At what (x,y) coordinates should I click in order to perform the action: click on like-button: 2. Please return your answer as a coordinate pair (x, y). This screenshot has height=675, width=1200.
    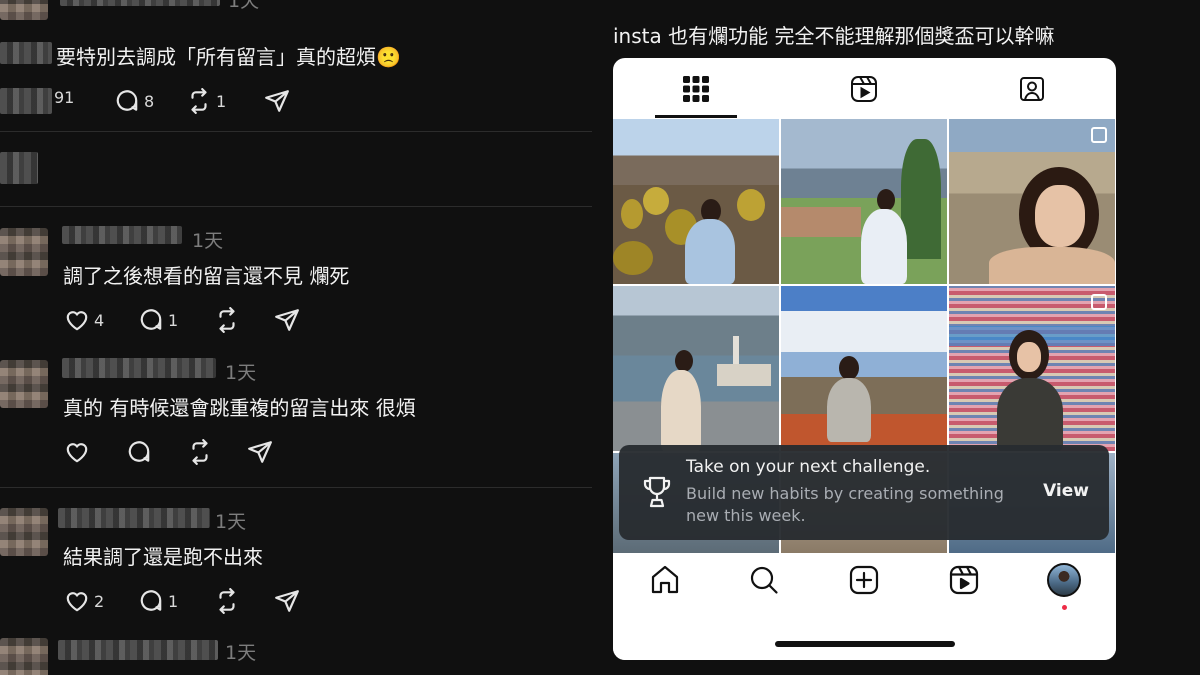
    Looking at the image, I should click on (84, 601).